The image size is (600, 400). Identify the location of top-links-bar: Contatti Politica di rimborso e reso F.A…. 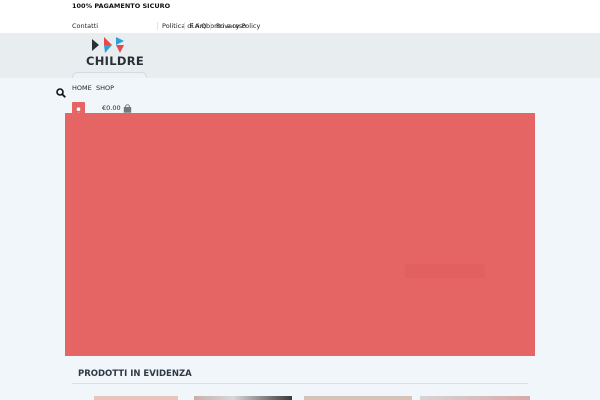
(300, 24).